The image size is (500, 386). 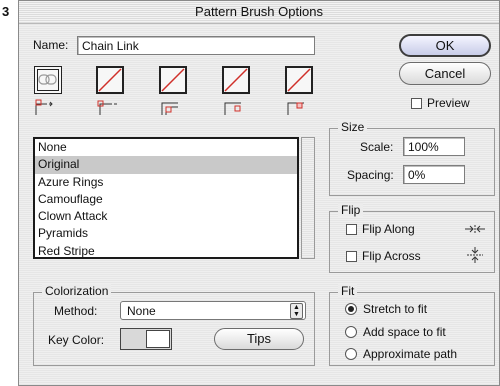 What do you see at coordinates (434, 146) in the screenshot?
I see `scale-input: 100%` at bounding box center [434, 146].